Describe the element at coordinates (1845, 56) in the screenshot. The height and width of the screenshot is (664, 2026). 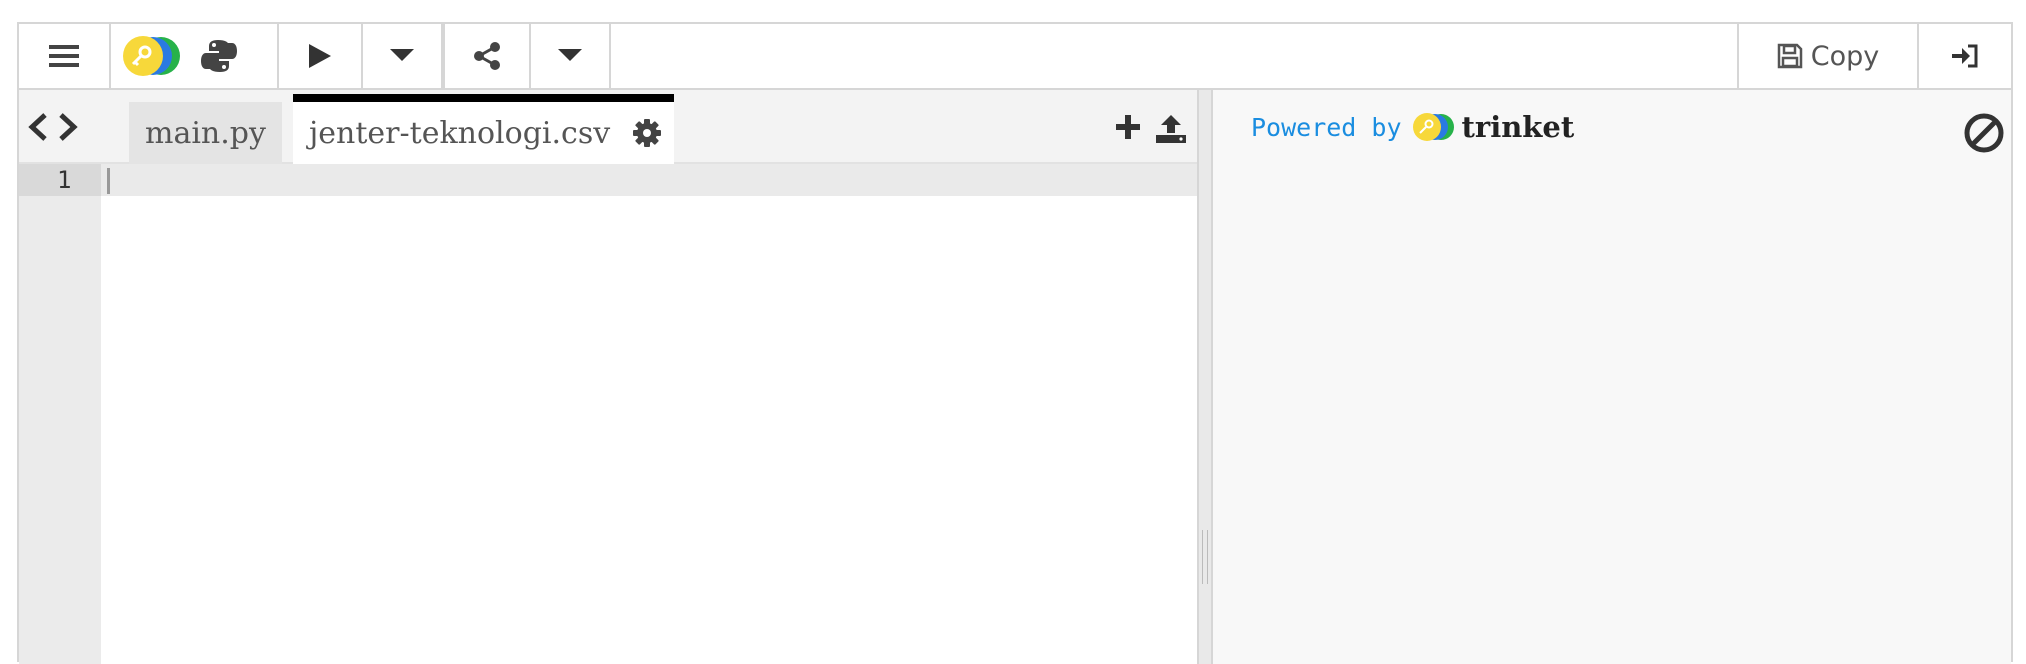
I see `copy-label: Copy` at that location.